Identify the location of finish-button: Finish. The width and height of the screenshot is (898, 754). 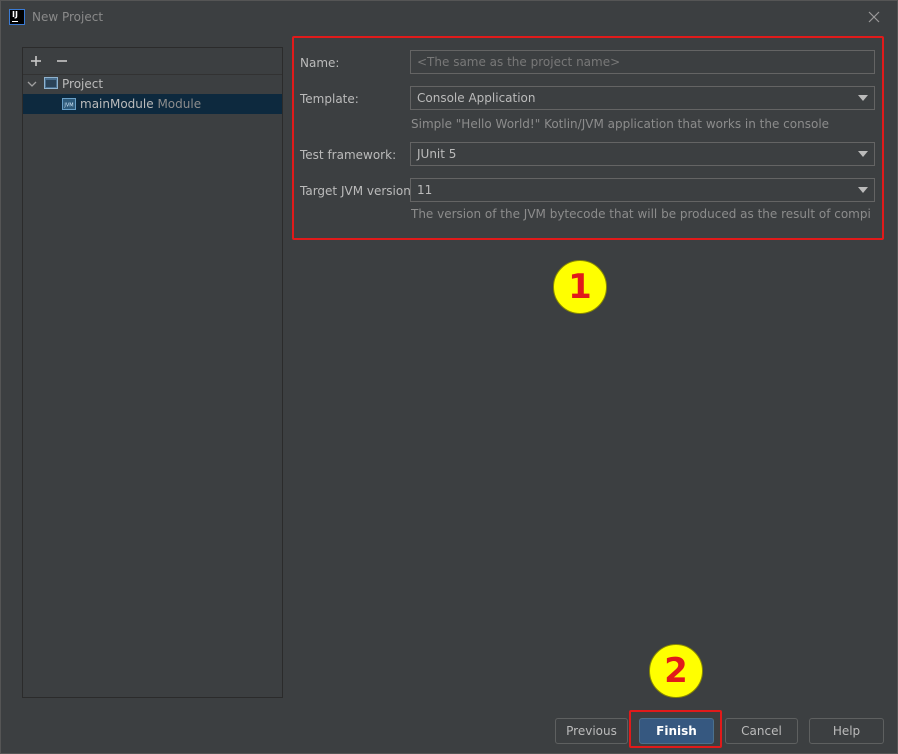
(676, 731).